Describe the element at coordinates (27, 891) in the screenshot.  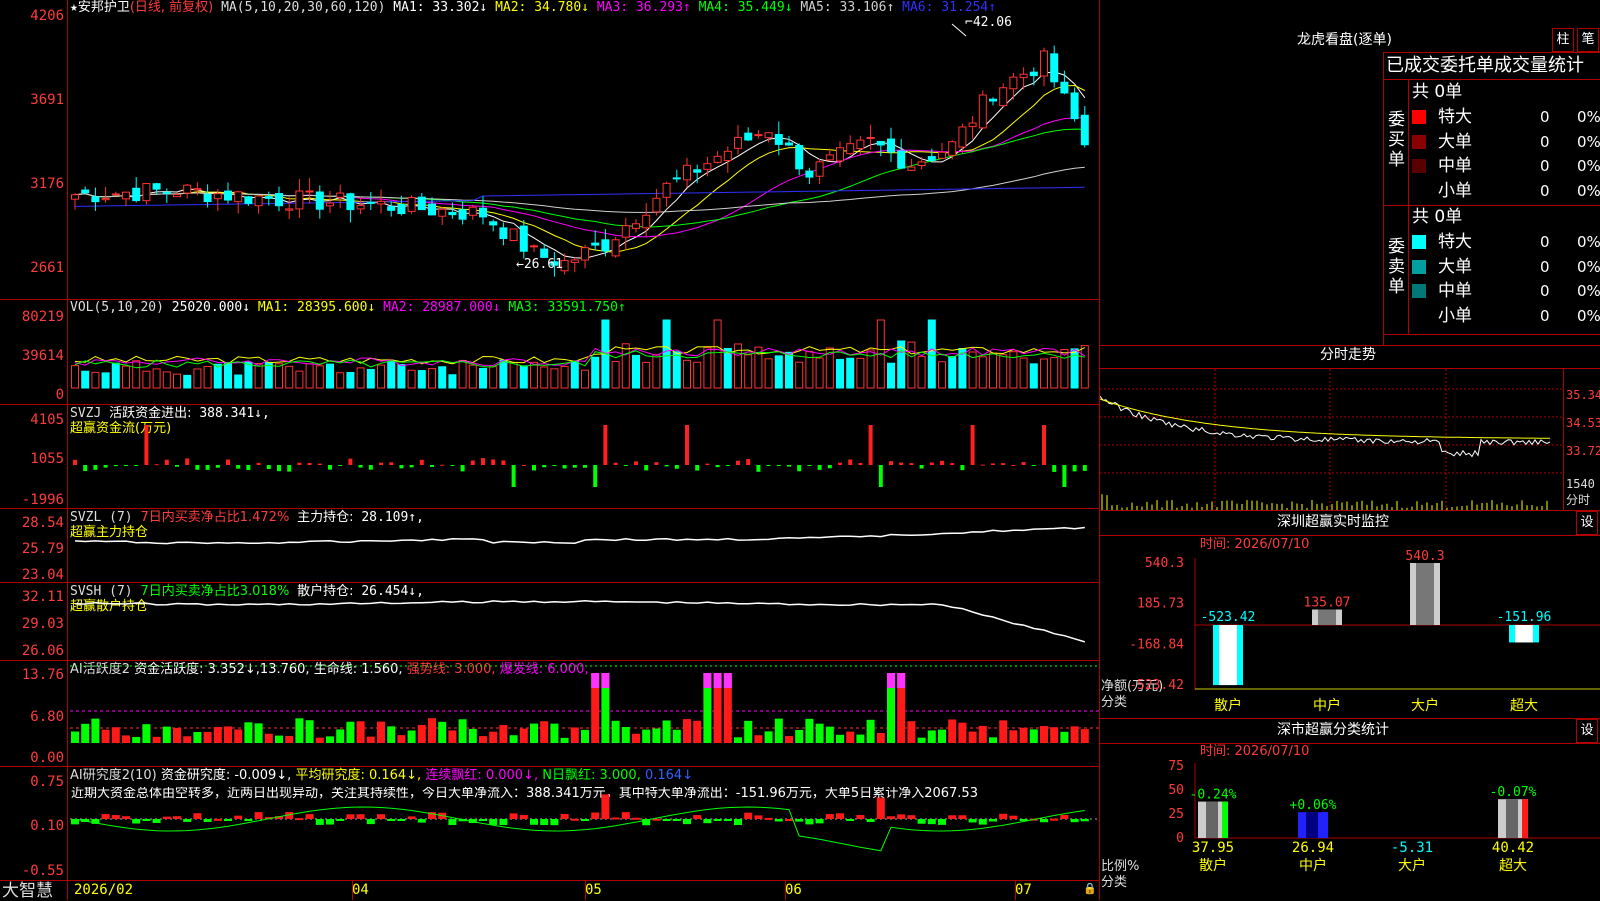
I see `brand-logo: 大智慧` at that location.